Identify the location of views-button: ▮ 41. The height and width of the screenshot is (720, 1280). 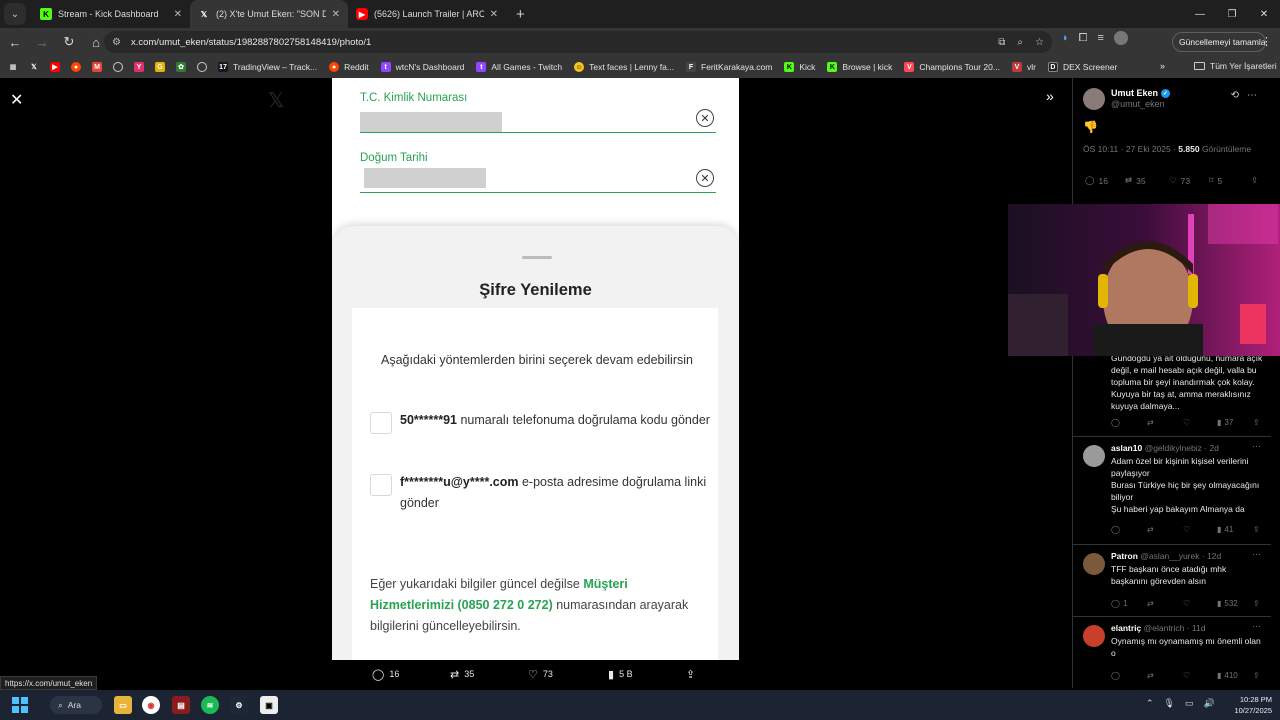
(1225, 529).